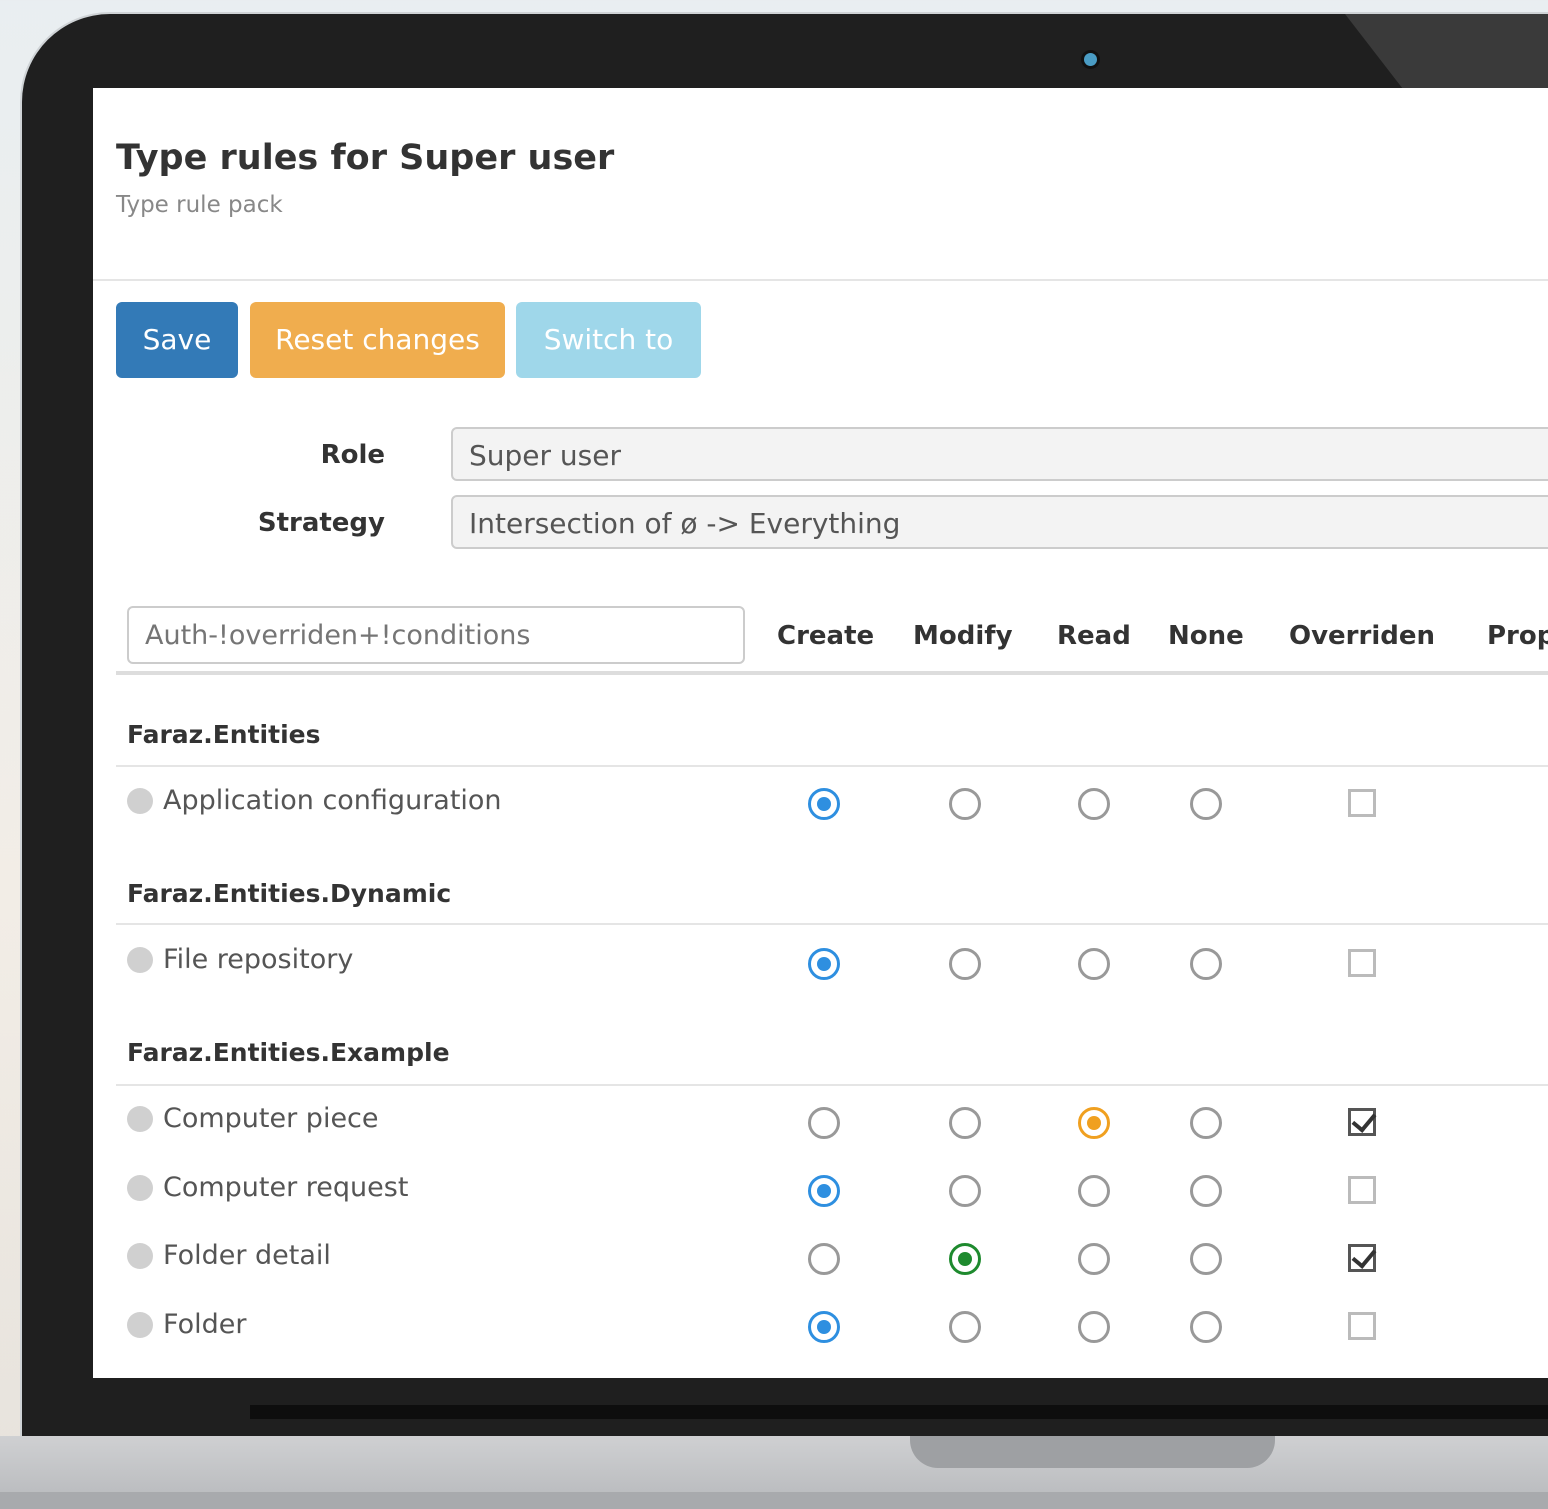 This screenshot has height=1509, width=1548. What do you see at coordinates (199, 205) in the screenshot?
I see `page-subtitle: Type rule pack` at bounding box center [199, 205].